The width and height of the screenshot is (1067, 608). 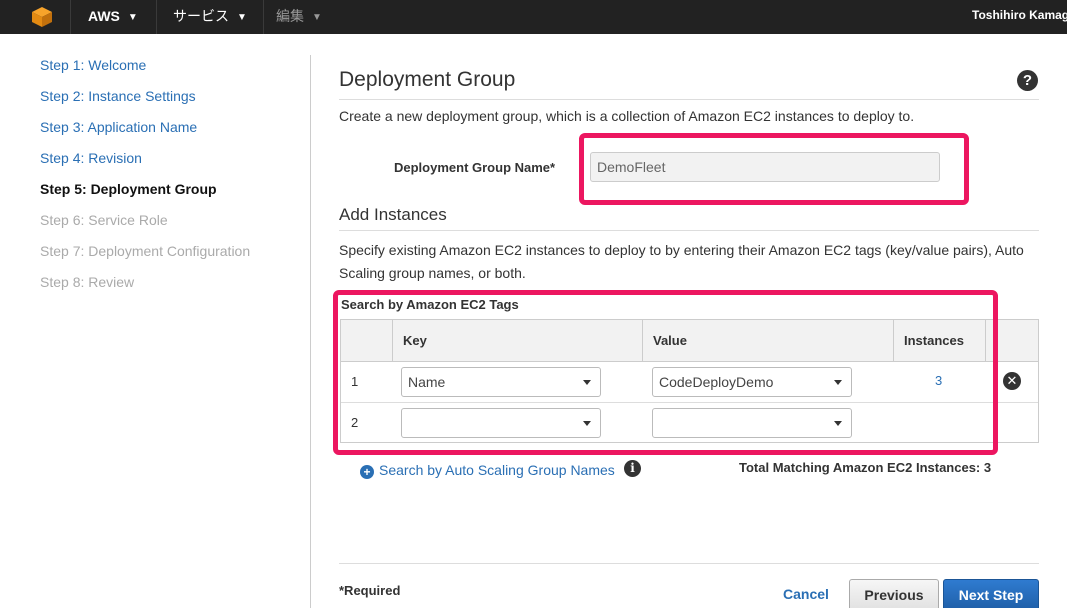 What do you see at coordinates (689, 341) in the screenshot?
I see `table-header: Key Value Instances` at bounding box center [689, 341].